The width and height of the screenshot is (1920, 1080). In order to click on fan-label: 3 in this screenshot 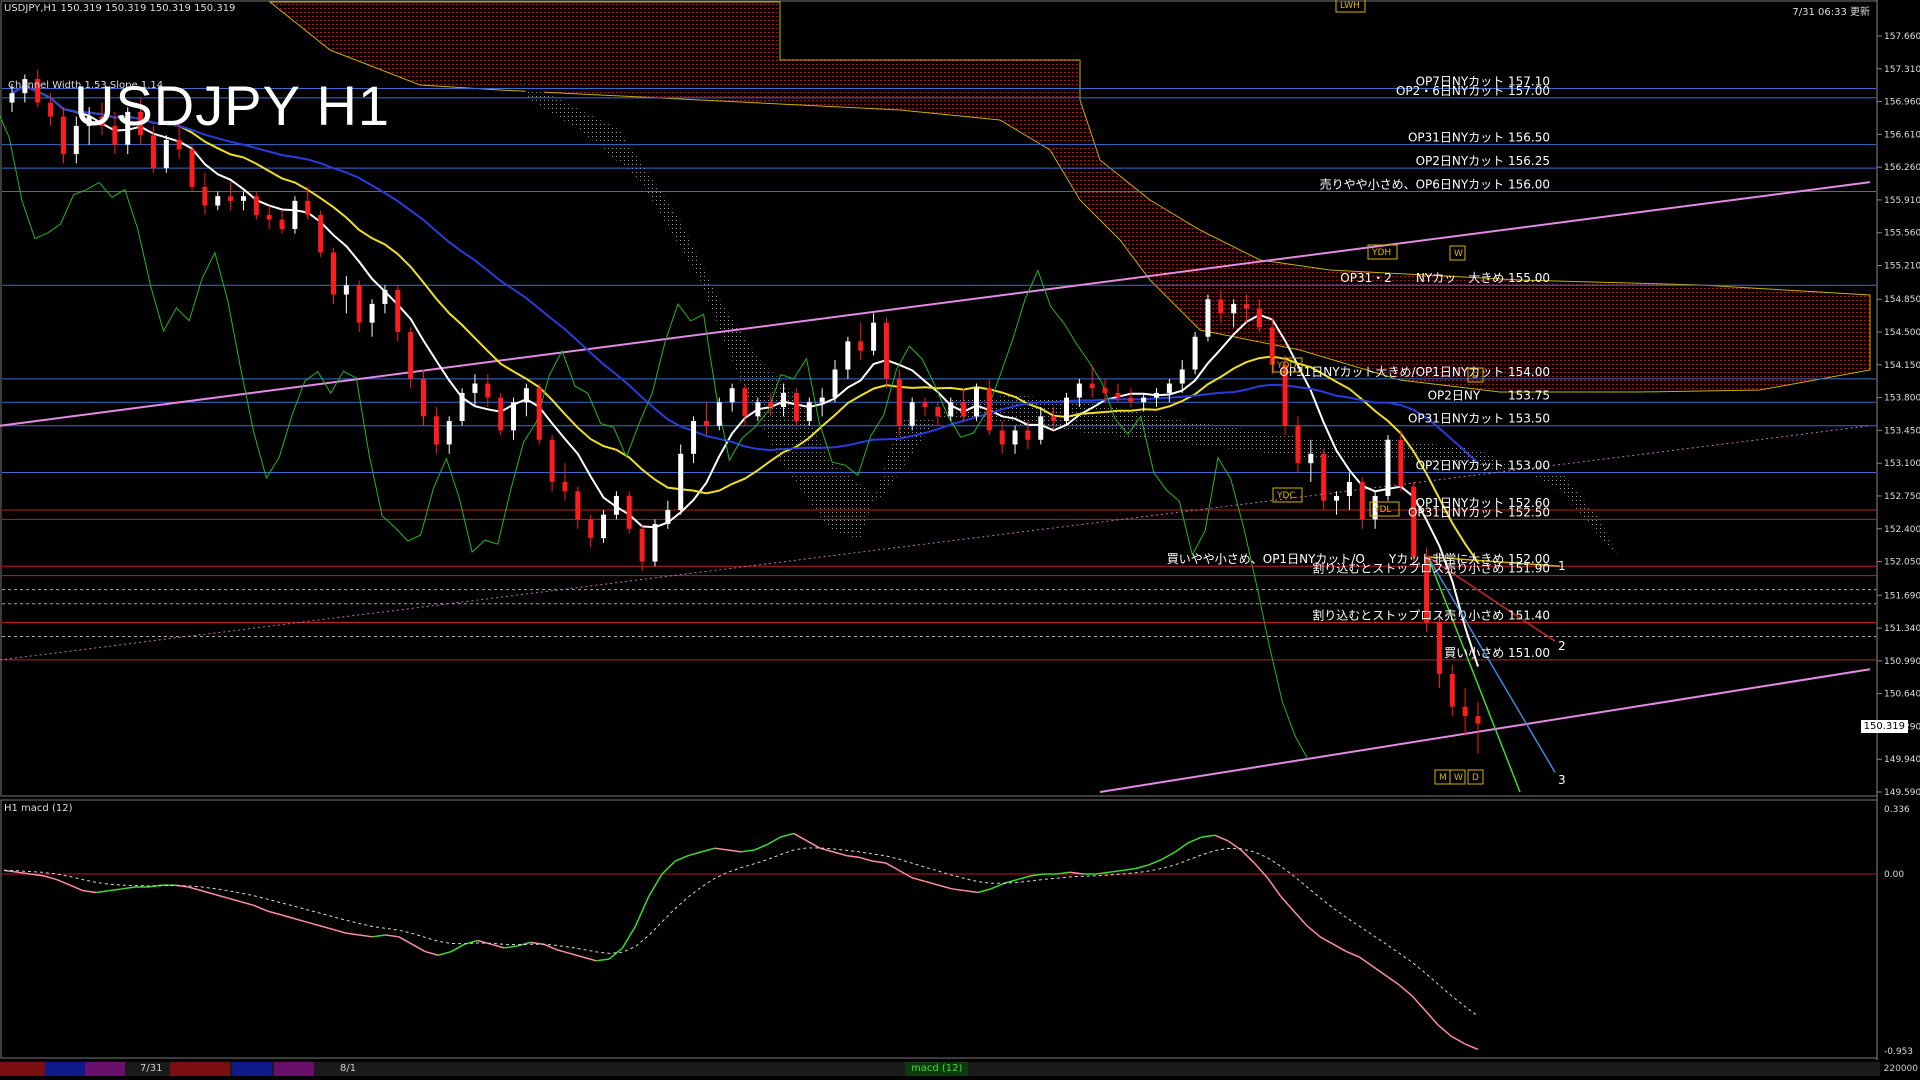, I will do `click(1562, 780)`.